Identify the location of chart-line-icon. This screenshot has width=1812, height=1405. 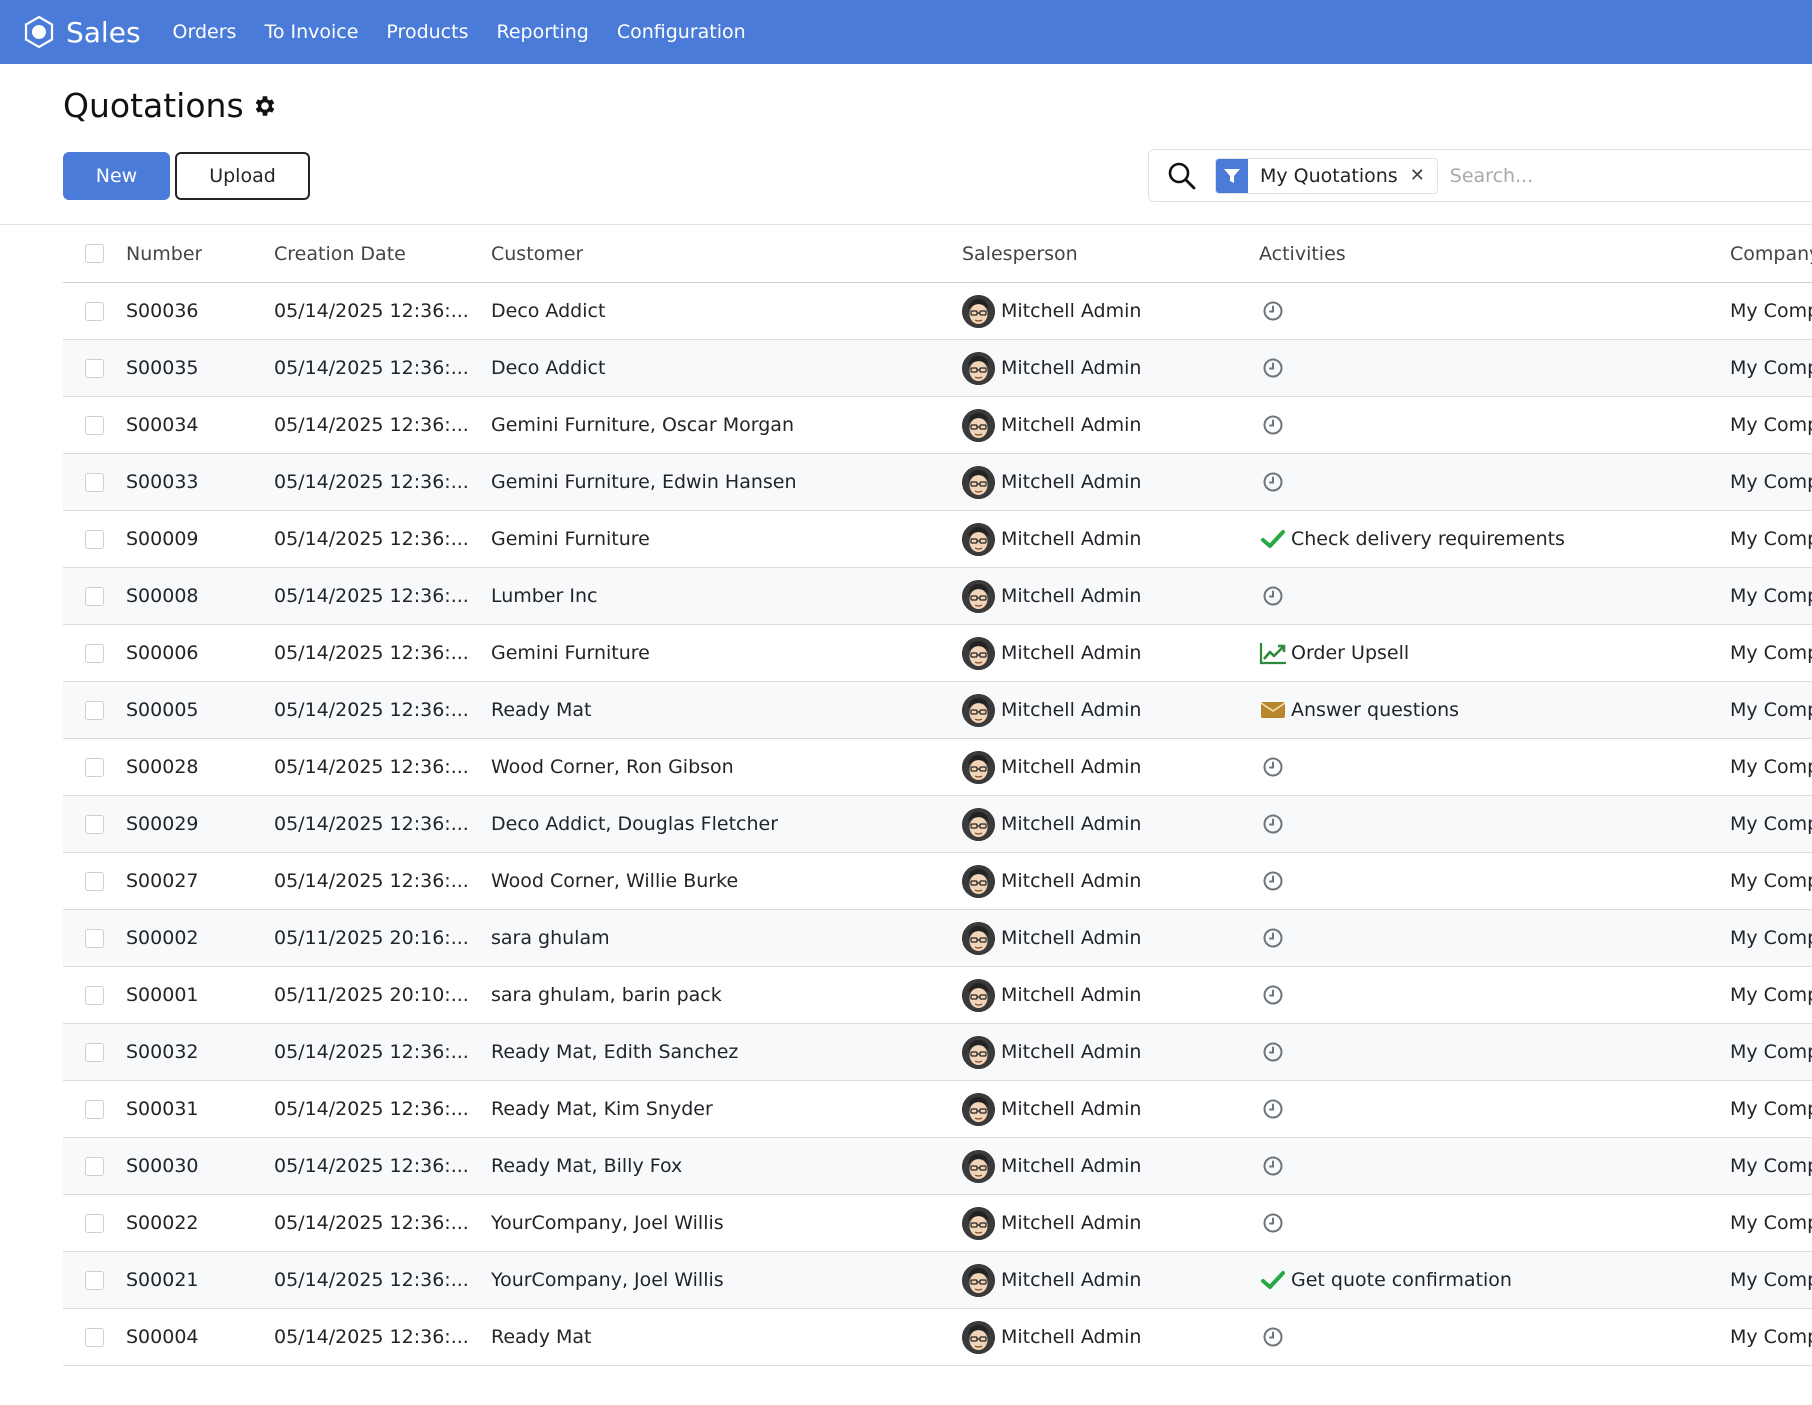
(1273, 653).